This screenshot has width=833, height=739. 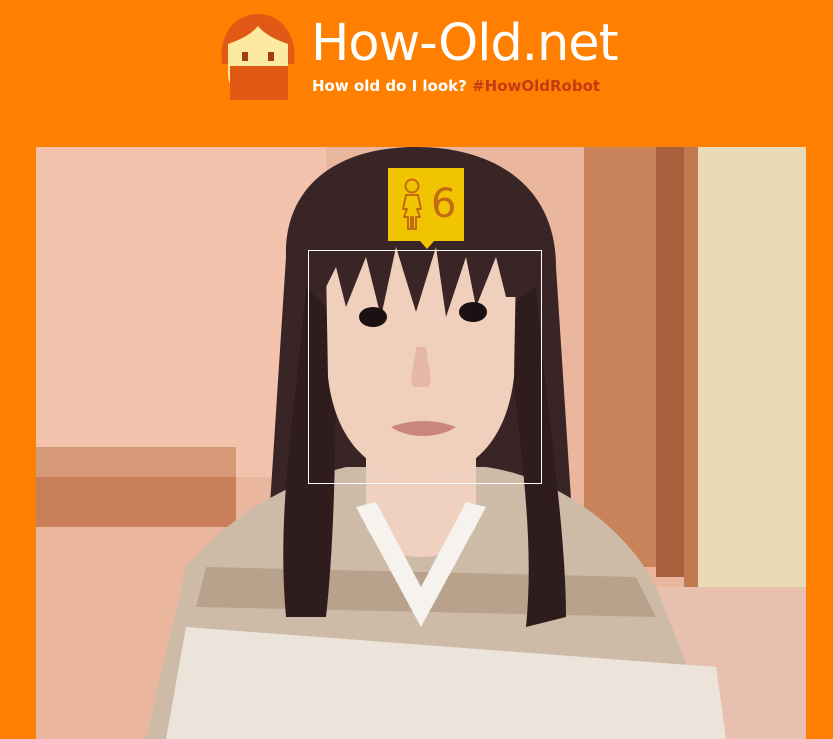 What do you see at coordinates (389, 86) in the screenshot?
I see `tagline-question: How old do I look?` at bounding box center [389, 86].